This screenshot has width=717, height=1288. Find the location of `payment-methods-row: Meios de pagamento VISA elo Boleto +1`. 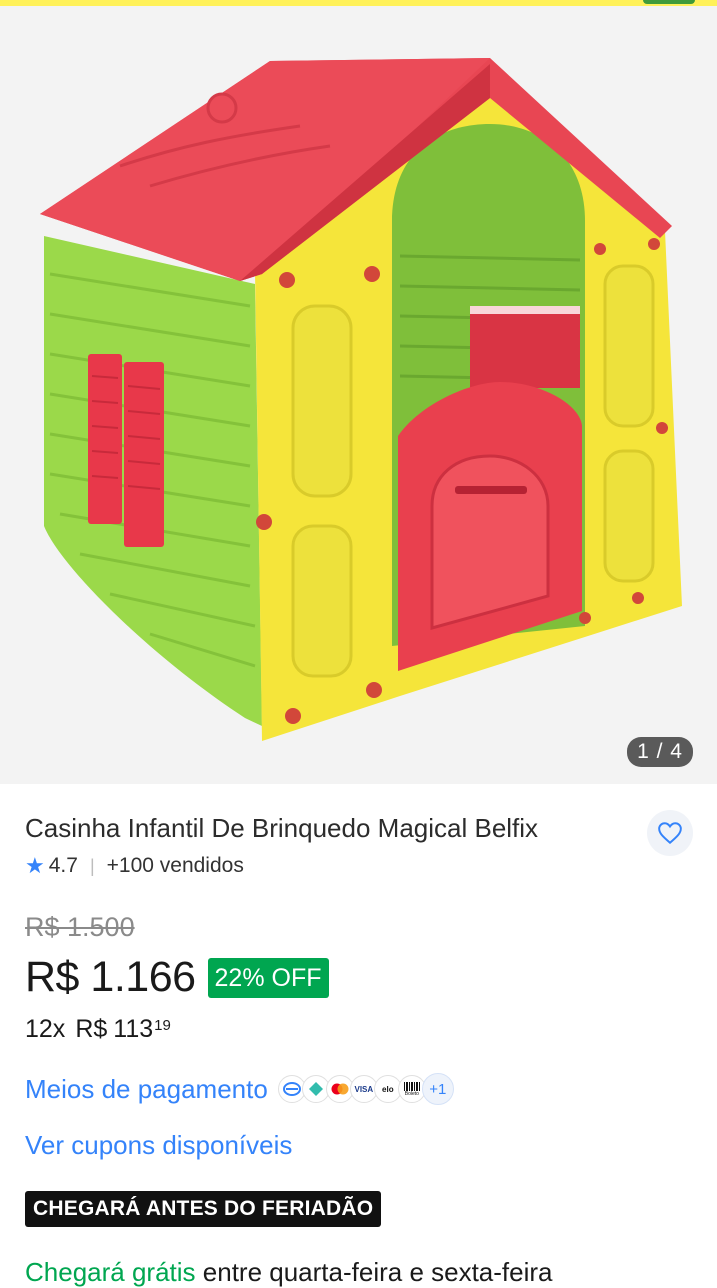

payment-methods-row: Meios de pagamento VISA elo Boleto +1 is located at coordinates (239, 1089).